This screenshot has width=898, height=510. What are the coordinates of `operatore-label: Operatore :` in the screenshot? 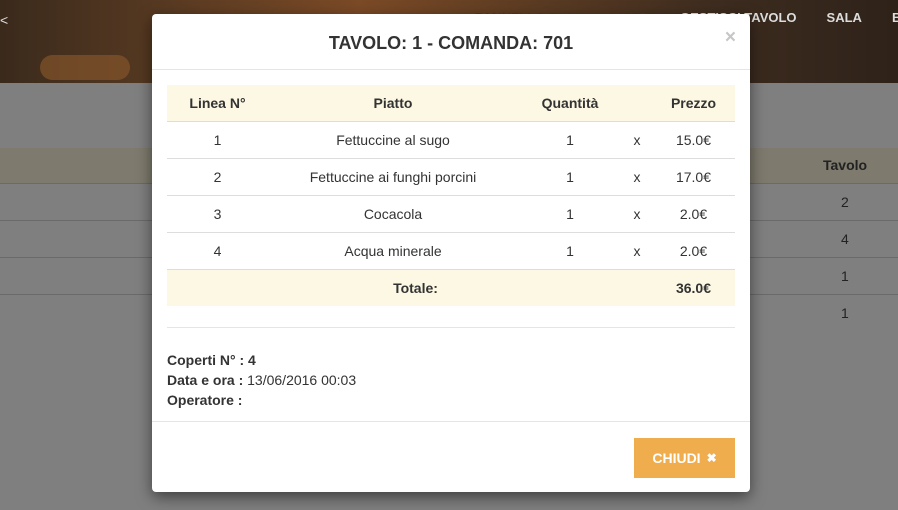 It's located at (205, 400).